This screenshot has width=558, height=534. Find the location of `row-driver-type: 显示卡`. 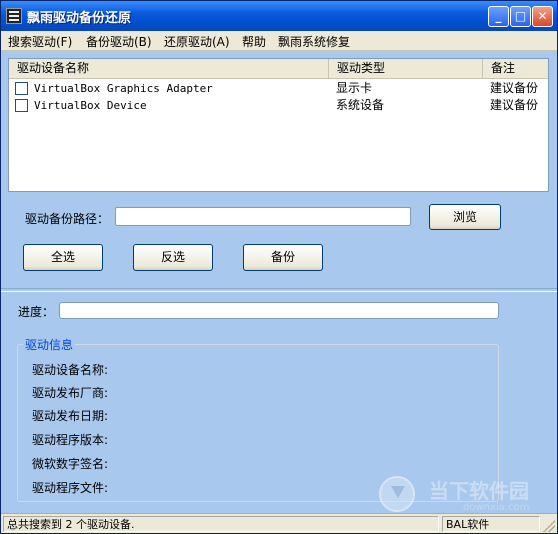

row-driver-type: 显示卡 is located at coordinates (354, 88).